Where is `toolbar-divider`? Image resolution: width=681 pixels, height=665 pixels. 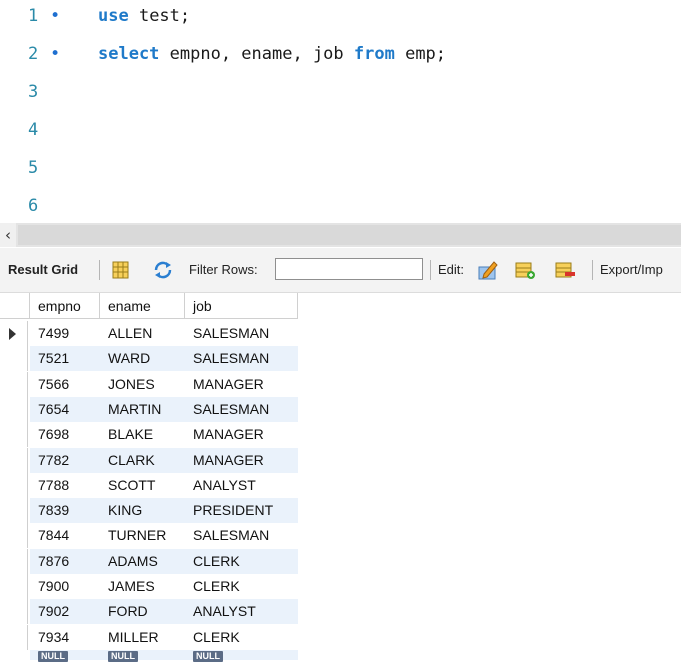
toolbar-divider is located at coordinates (430, 270).